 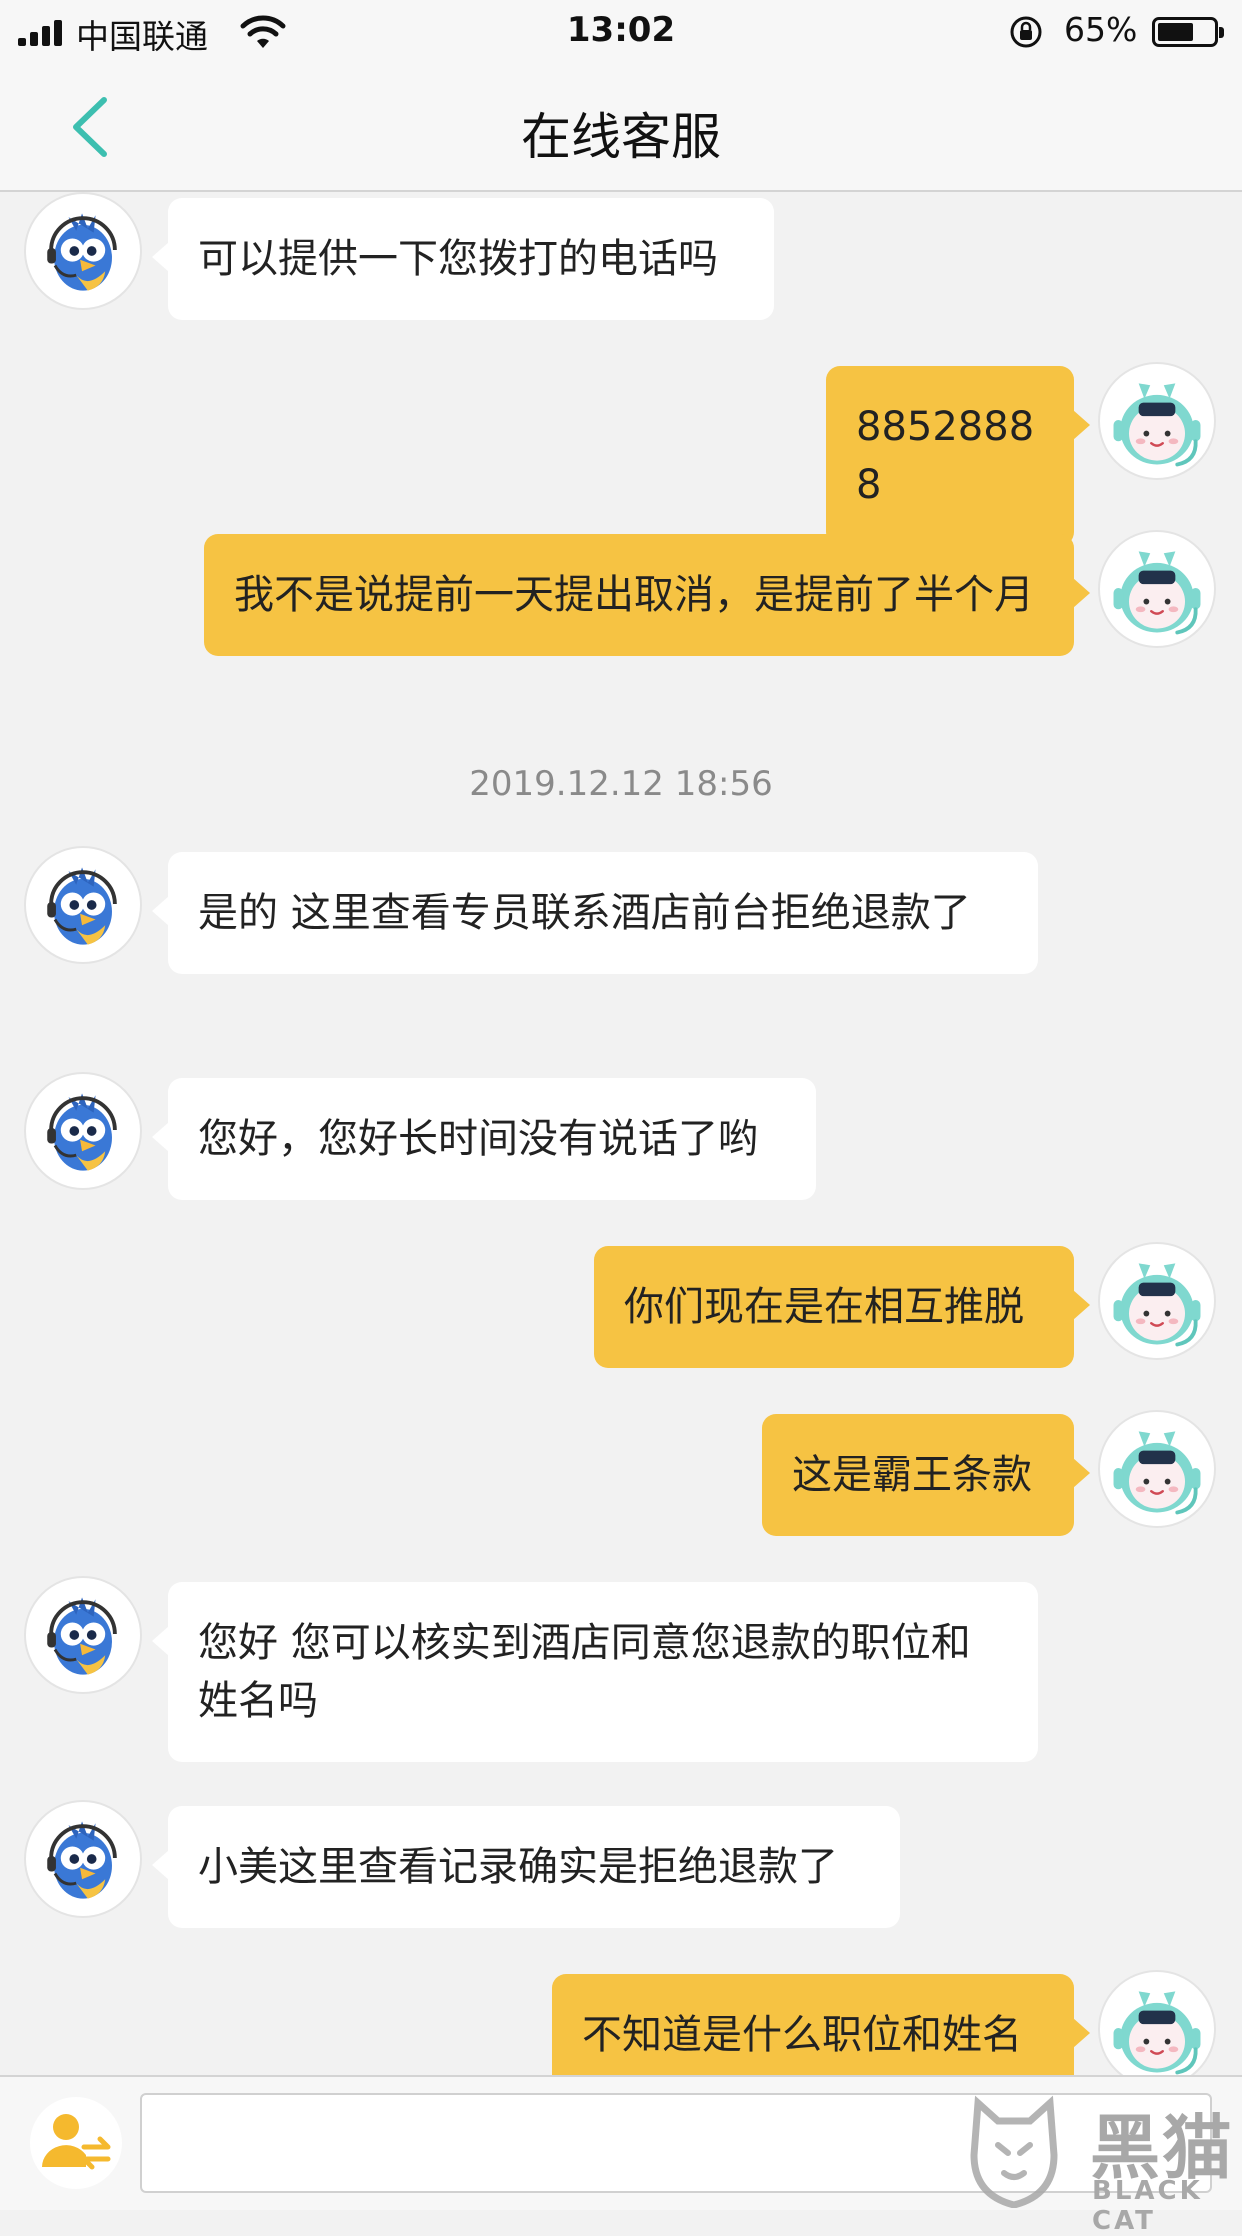 I want to click on message-bubble-user: 88528888, so click(x=958, y=456).